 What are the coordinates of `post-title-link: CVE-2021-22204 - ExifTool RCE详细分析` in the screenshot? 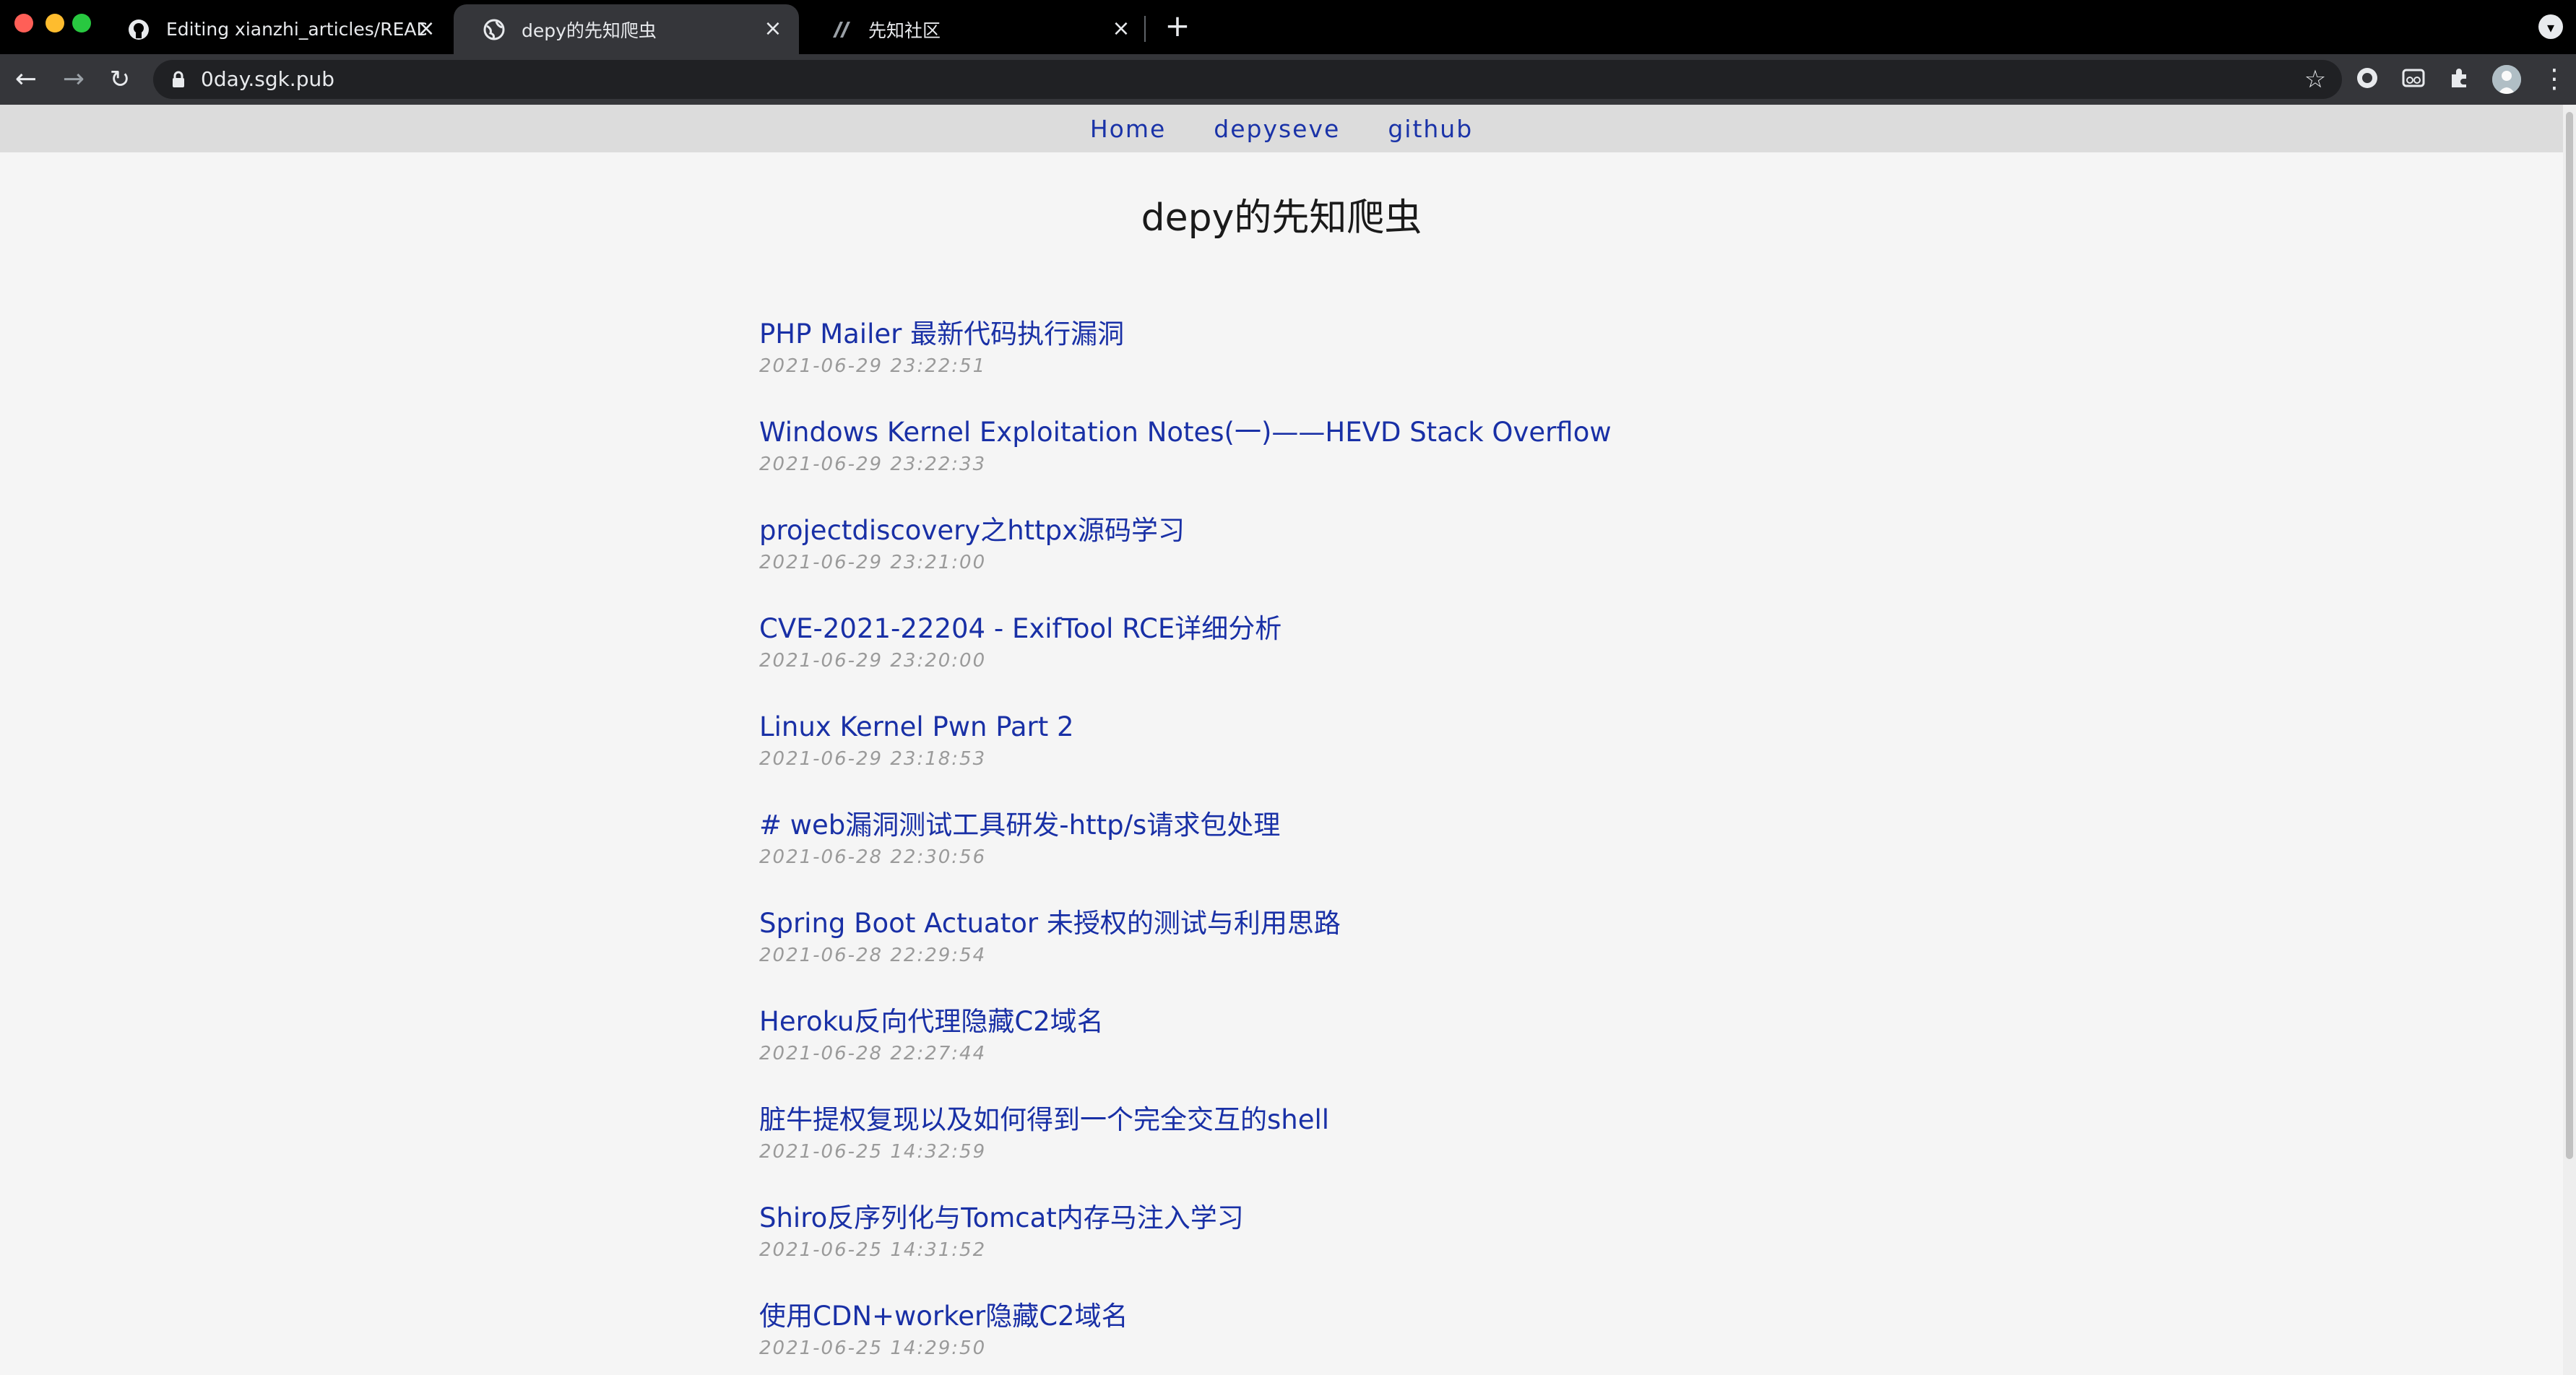 It's located at (1518, 629).